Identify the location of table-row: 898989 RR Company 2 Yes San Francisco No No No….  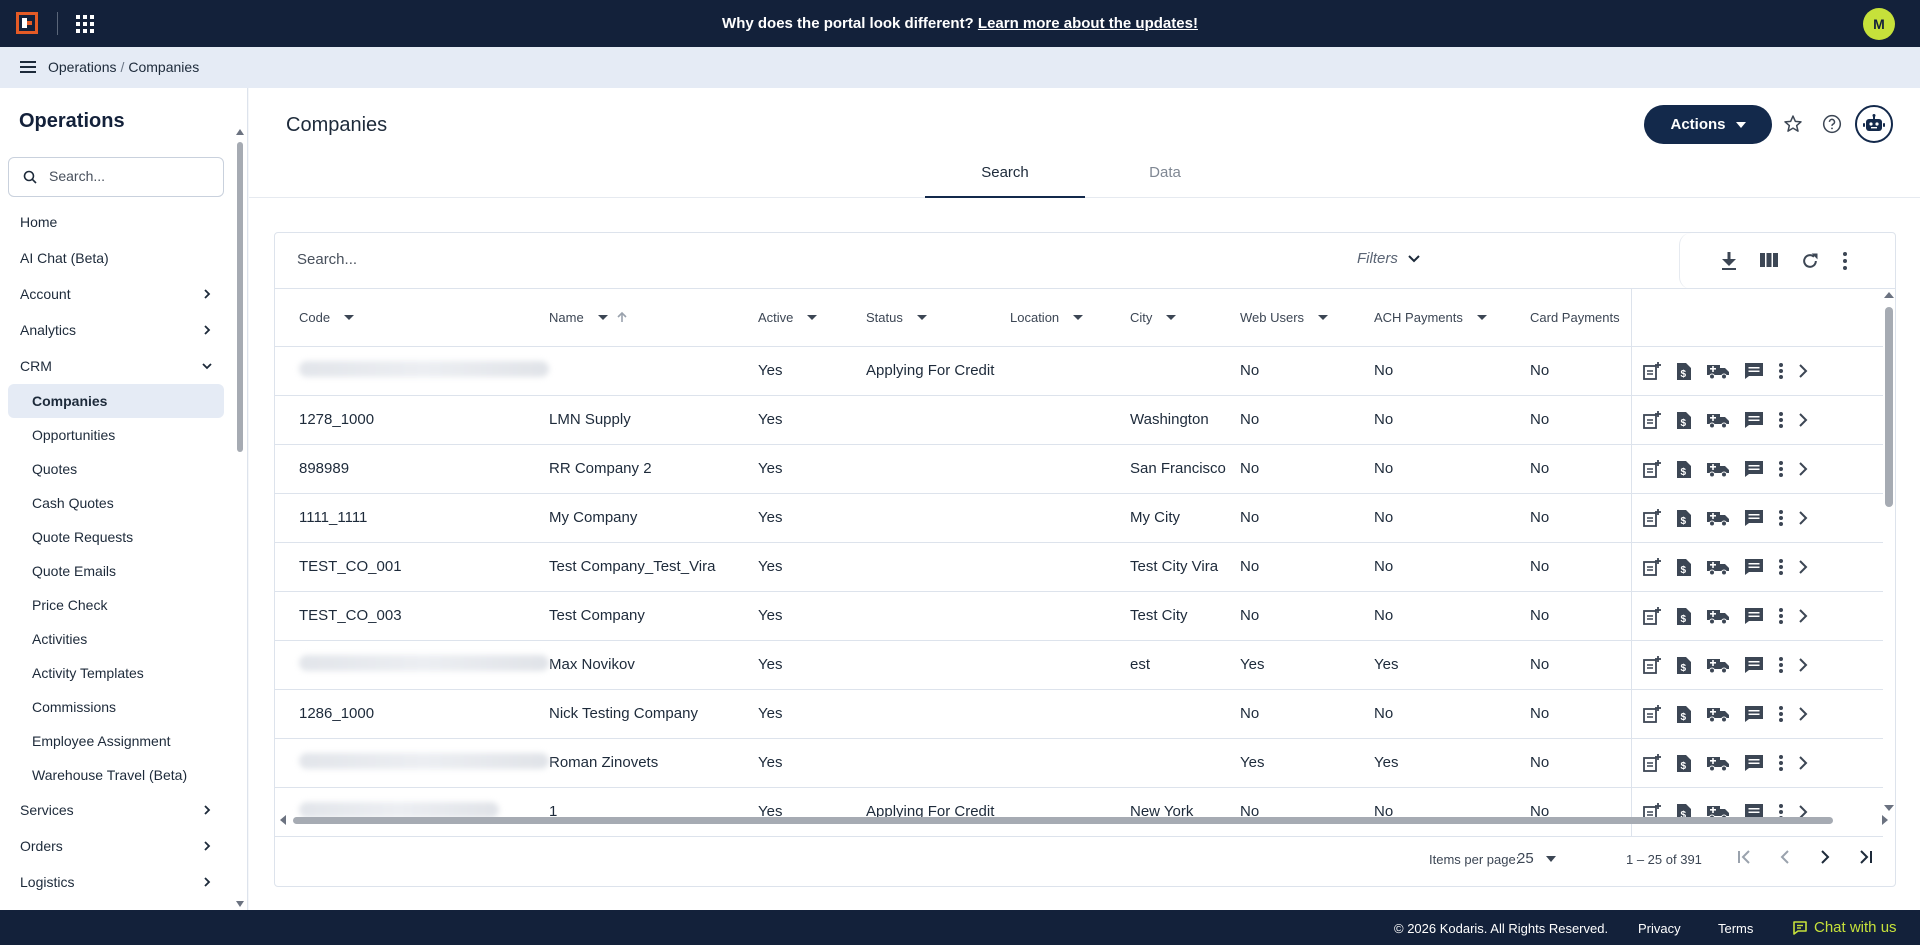
(1079, 469).